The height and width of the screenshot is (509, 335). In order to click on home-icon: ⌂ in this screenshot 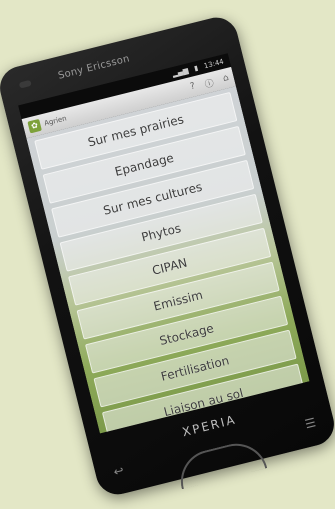, I will do `click(226, 78)`.